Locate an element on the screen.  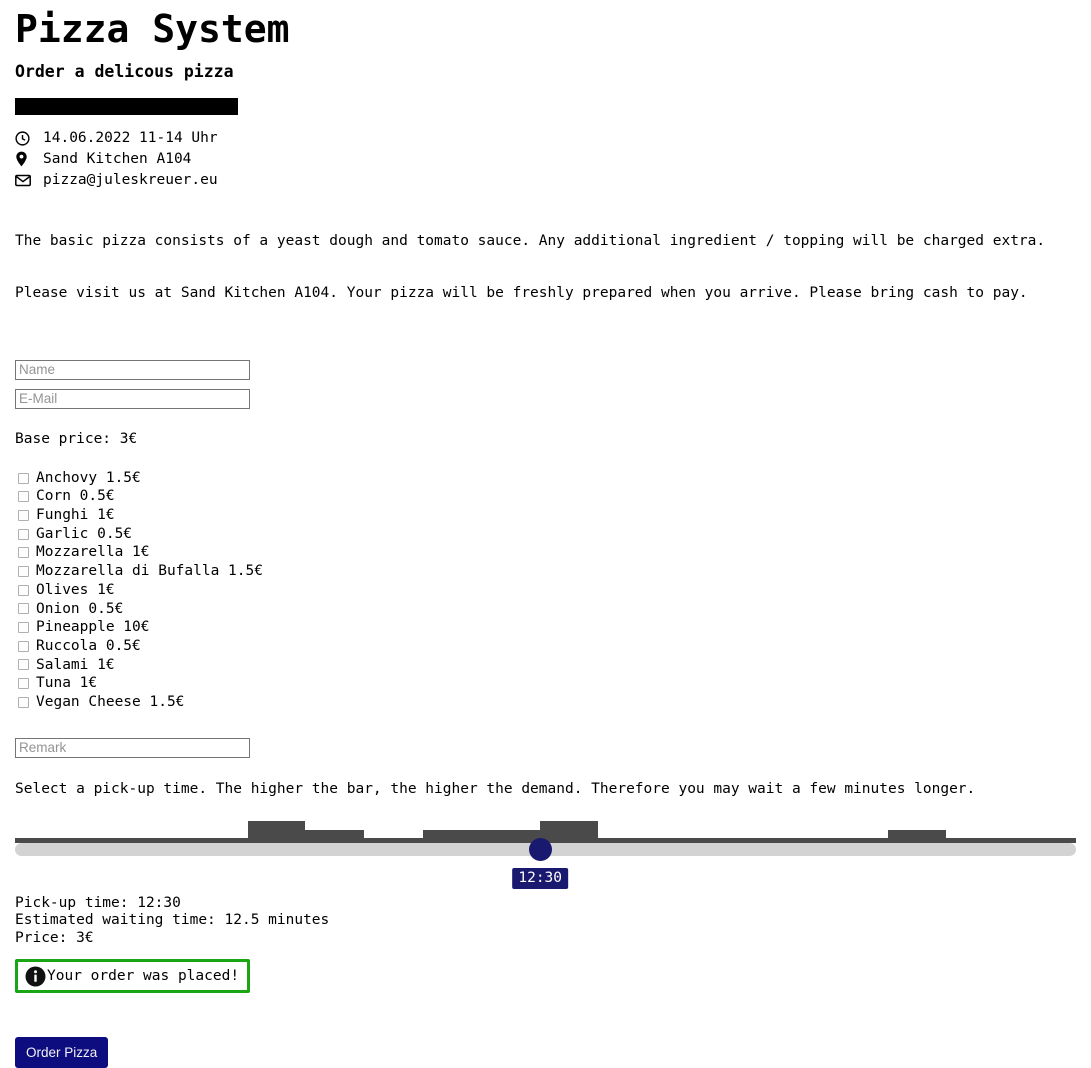
topping-label: Tuna 1€ is located at coordinates (67, 683).